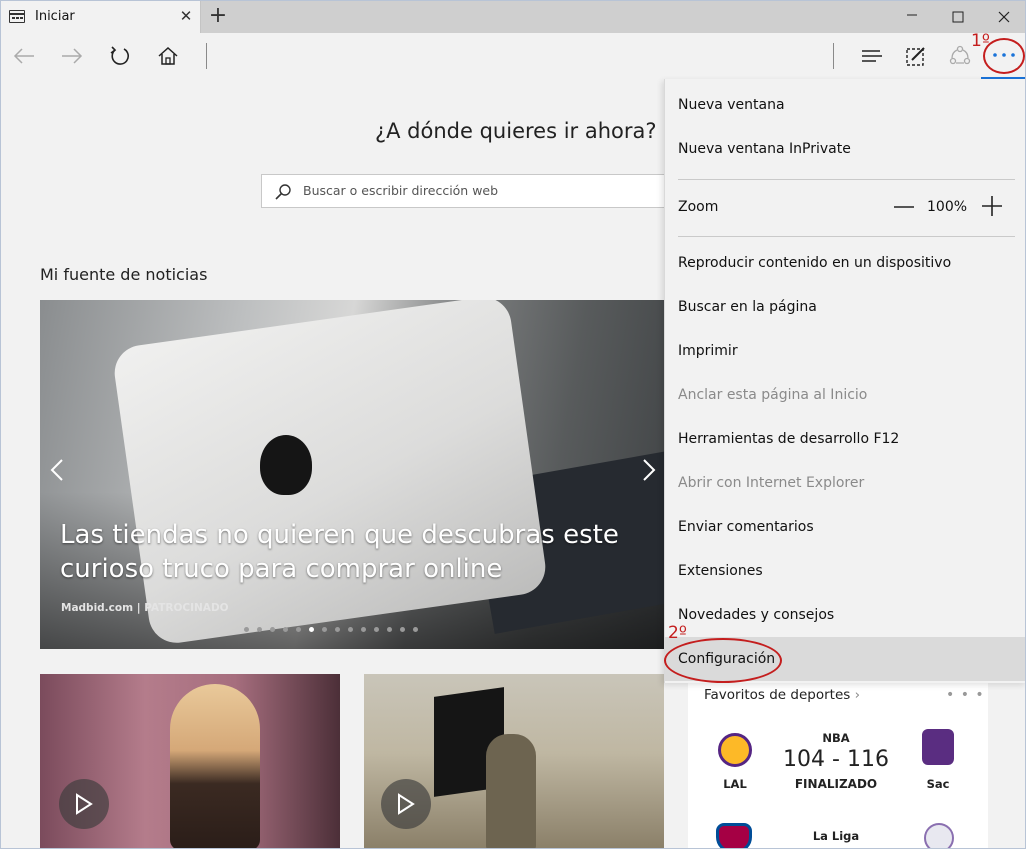 This screenshot has height=849, width=1026. What do you see at coordinates (845, 105) in the screenshot?
I see `menu-item-new-window: Nueva ventana` at bounding box center [845, 105].